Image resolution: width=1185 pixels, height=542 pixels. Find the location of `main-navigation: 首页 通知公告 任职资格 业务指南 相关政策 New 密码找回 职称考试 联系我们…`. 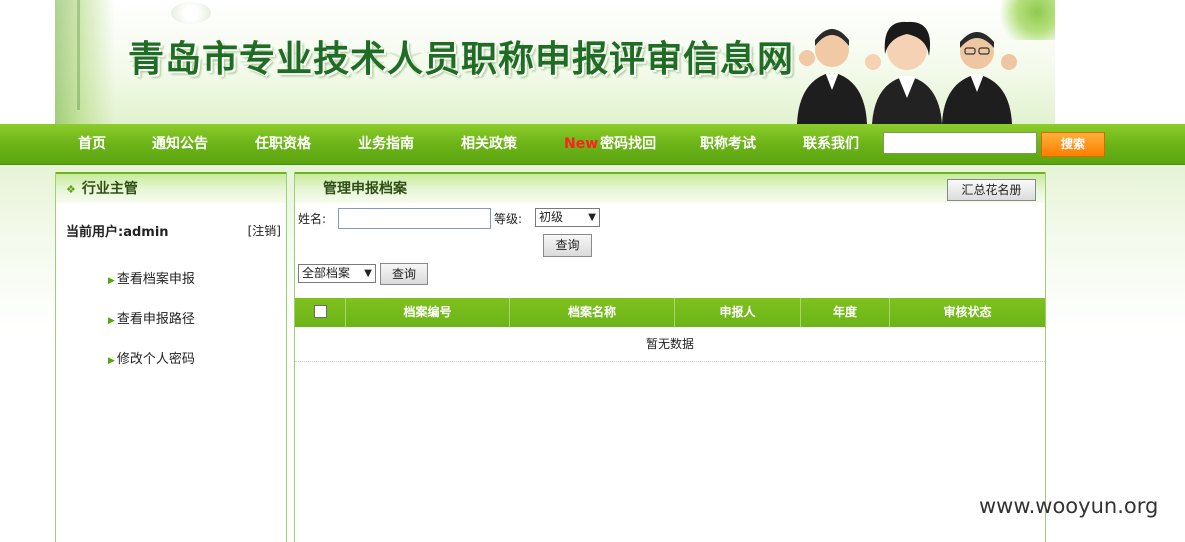

main-navigation: 首页 通知公告 任职资格 业务指南 相关政策 New 密码找回 职称考试 联系我们… is located at coordinates (592, 144).